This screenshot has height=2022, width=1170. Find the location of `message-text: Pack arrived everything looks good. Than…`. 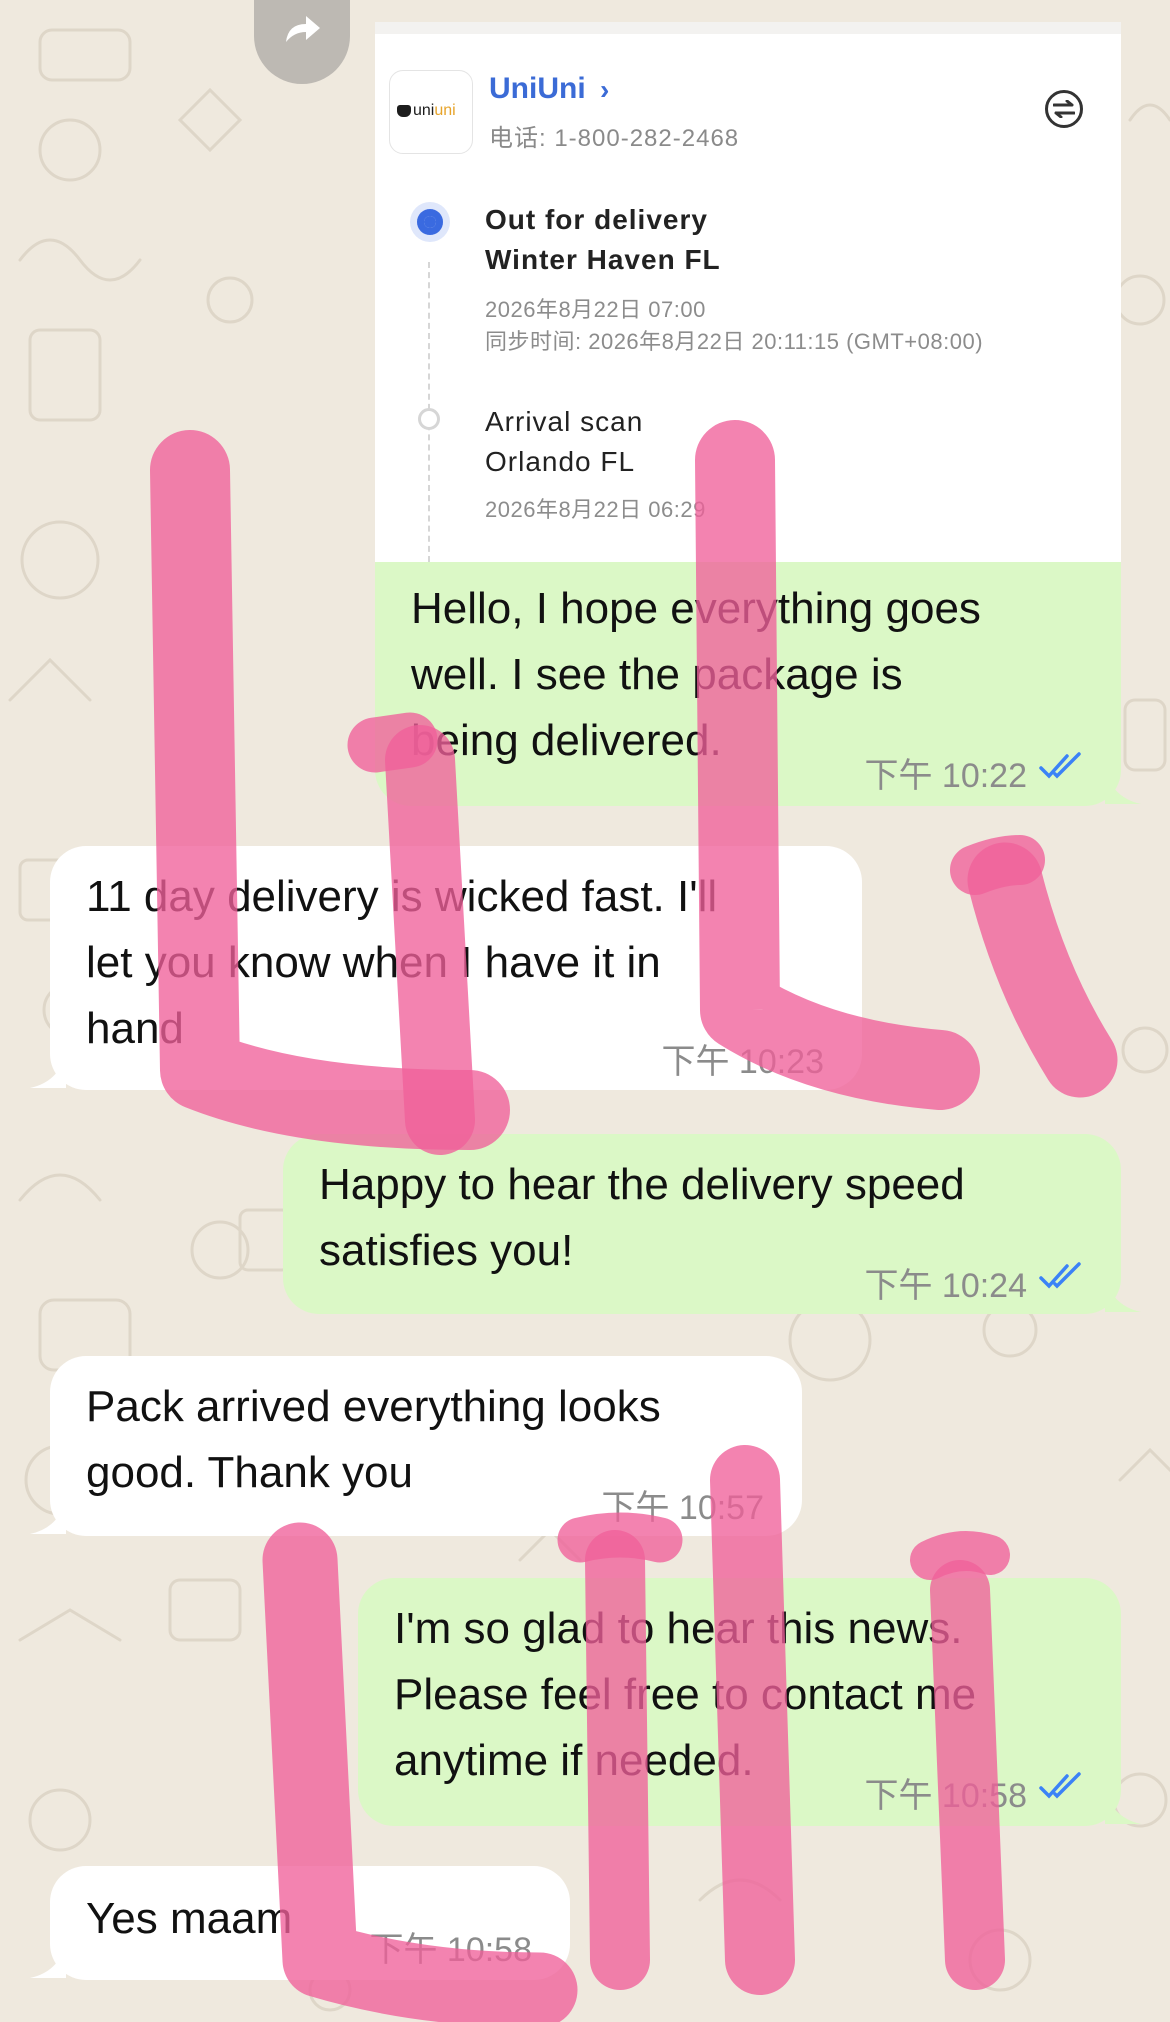

message-text: Pack arrived everything looks good. Than… is located at coordinates (373, 1439).